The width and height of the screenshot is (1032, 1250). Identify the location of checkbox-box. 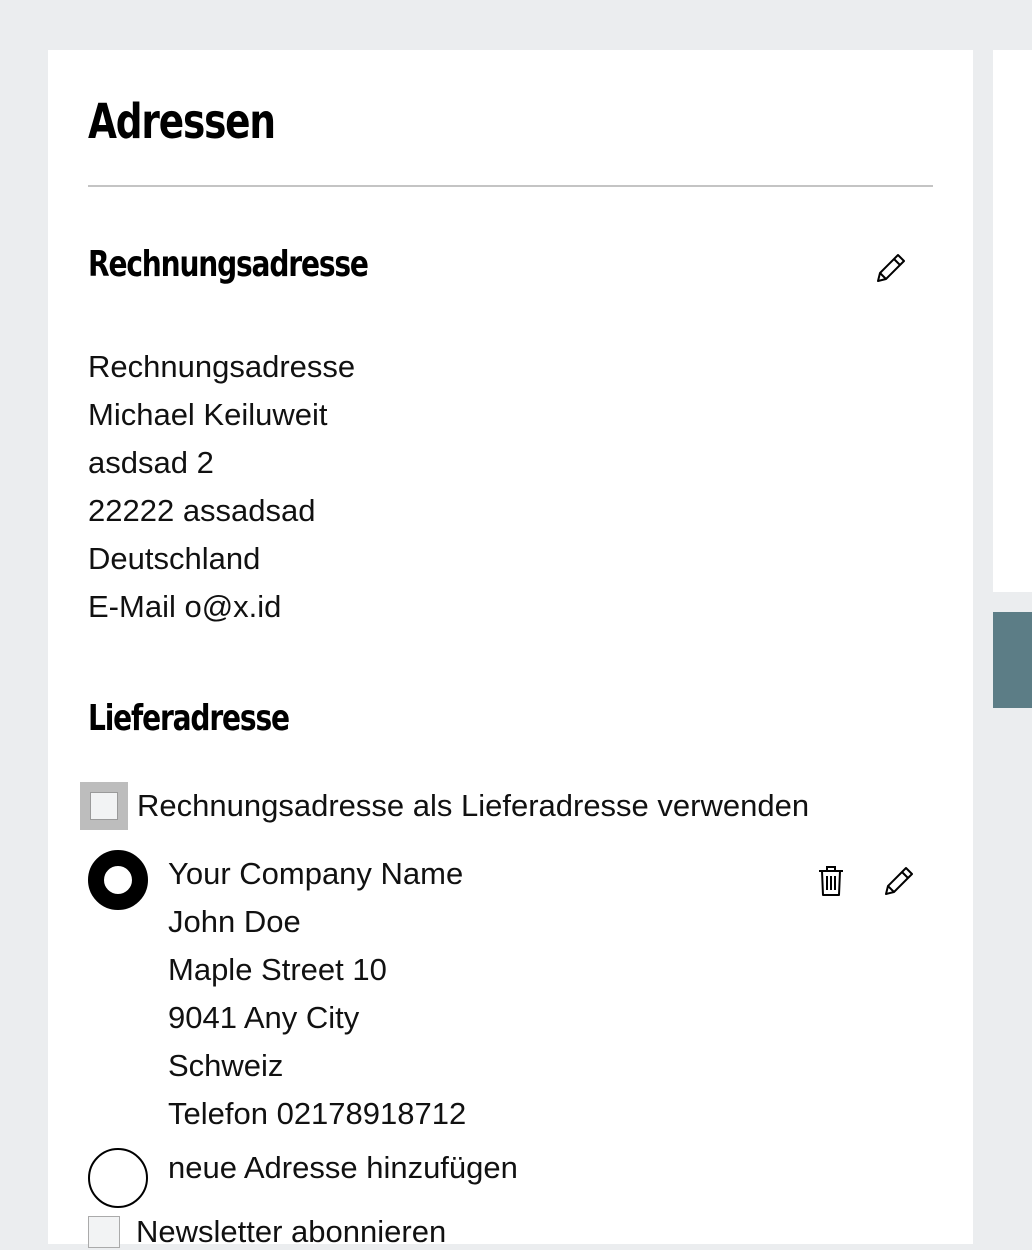
(104, 806).